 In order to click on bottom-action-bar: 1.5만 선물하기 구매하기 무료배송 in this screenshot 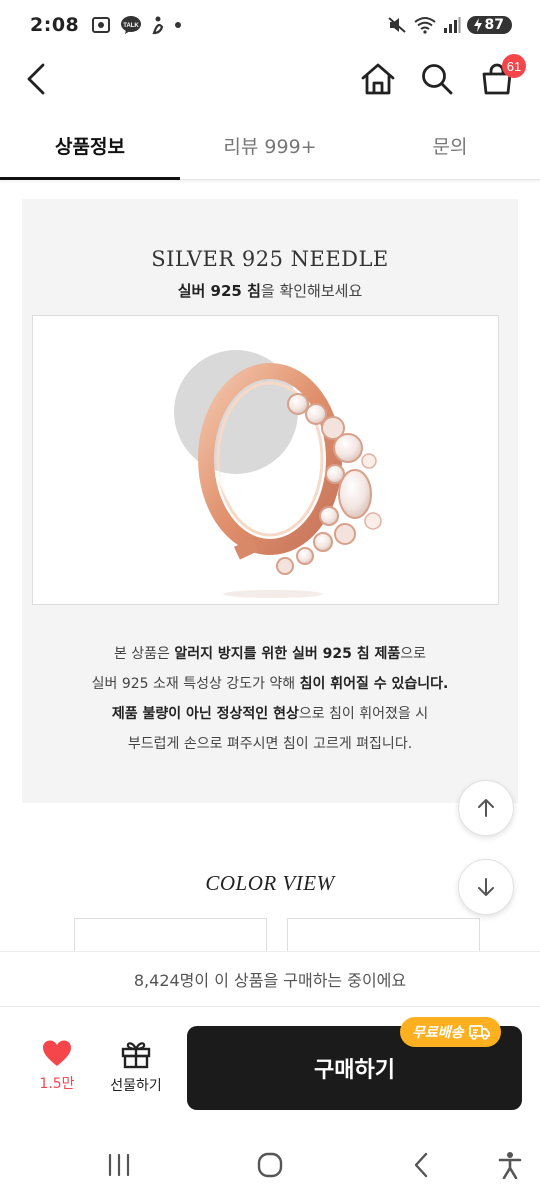, I will do `click(270, 1067)`.